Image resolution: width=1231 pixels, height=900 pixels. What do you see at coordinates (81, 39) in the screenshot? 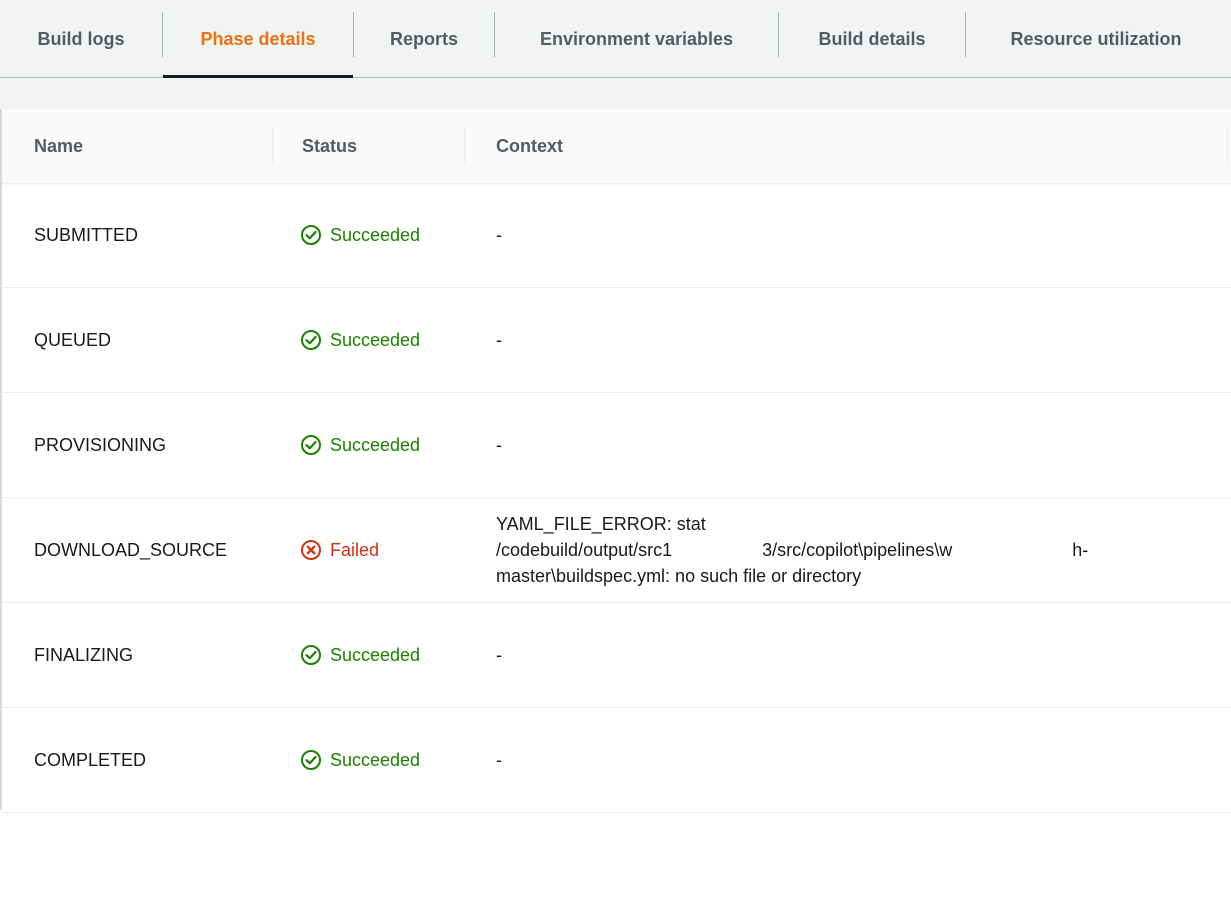
I see `tab-build-logs: Build logs` at bounding box center [81, 39].